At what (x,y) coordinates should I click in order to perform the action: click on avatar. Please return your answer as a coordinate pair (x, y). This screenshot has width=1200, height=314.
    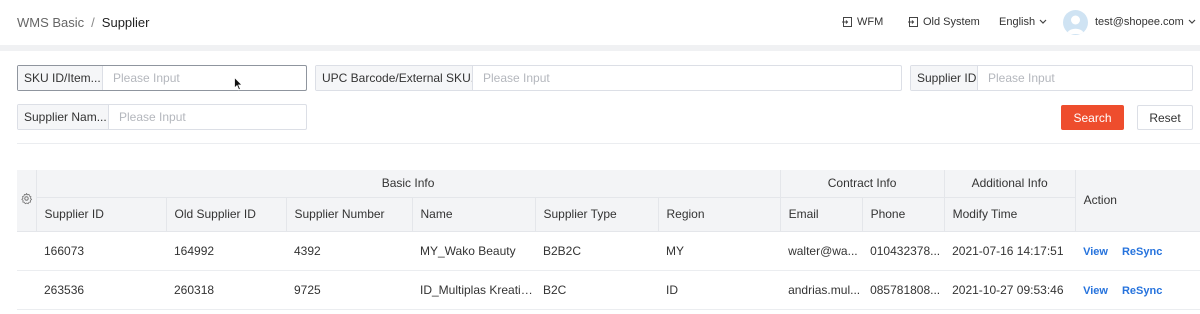
    Looking at the image, I should click on (1075, 22).